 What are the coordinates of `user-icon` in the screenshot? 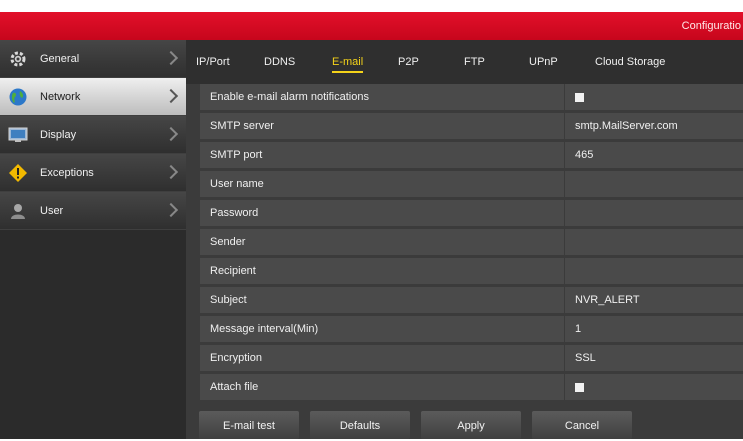 It's located at (18, 211).